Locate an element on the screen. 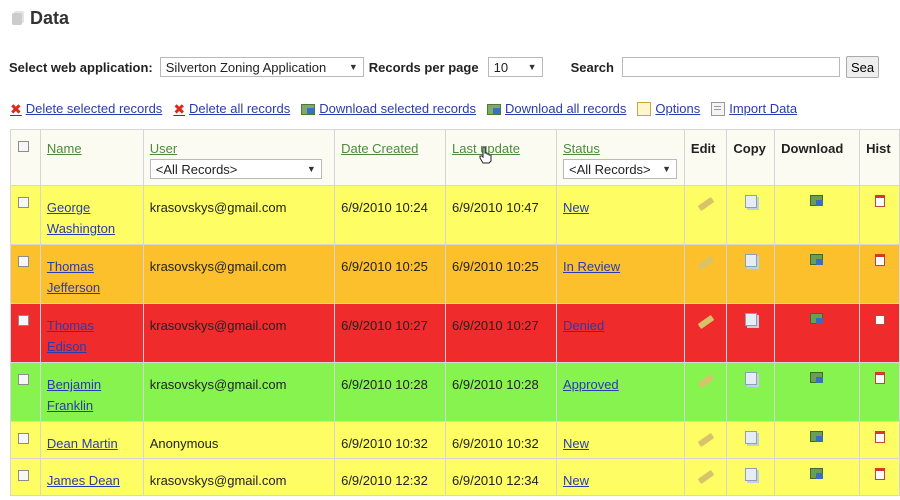 This screenshot has width=900, height=500. created-cell: 6/9/2010 10:28 is located at coordinates (390, 392).